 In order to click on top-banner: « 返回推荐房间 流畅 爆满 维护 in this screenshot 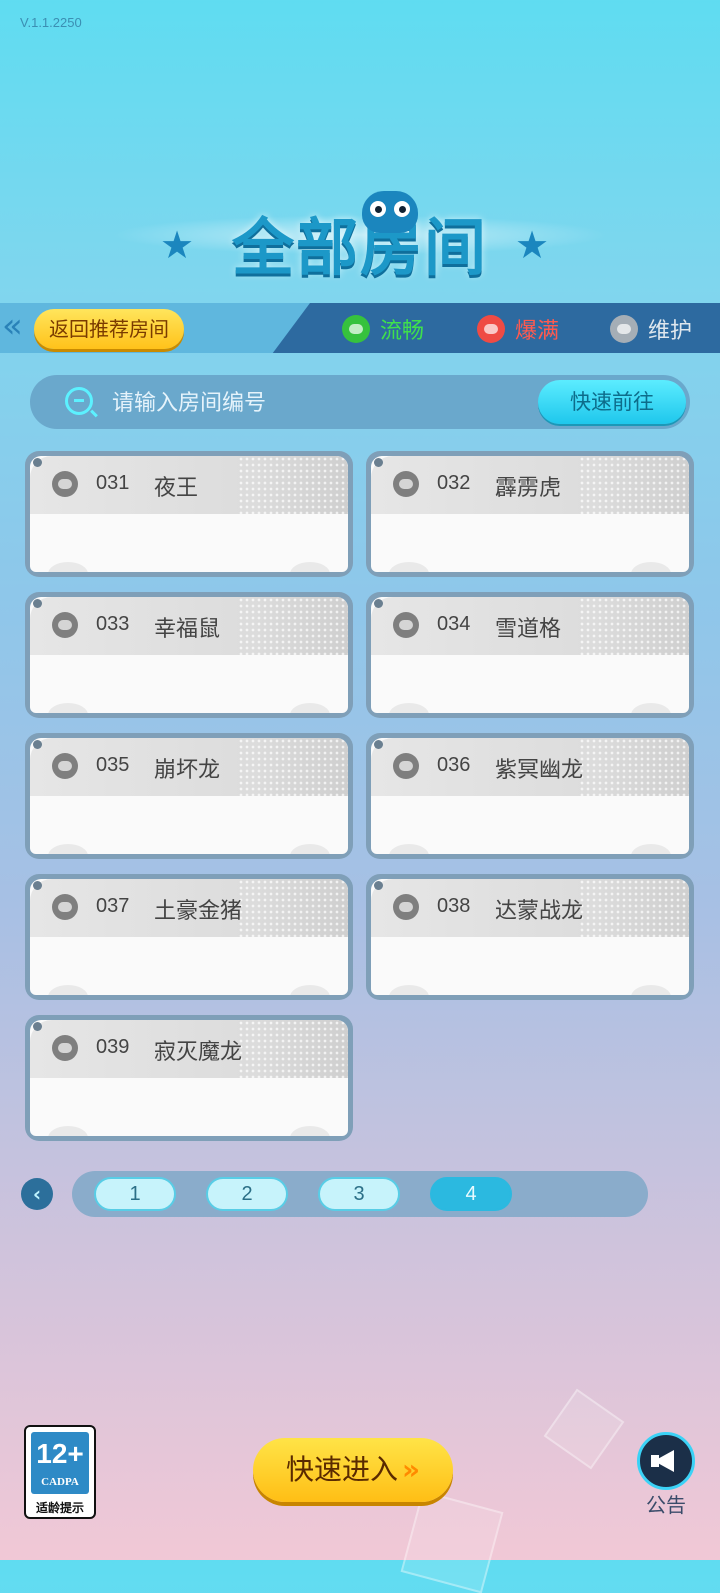, I will do `click(360, 328)`.